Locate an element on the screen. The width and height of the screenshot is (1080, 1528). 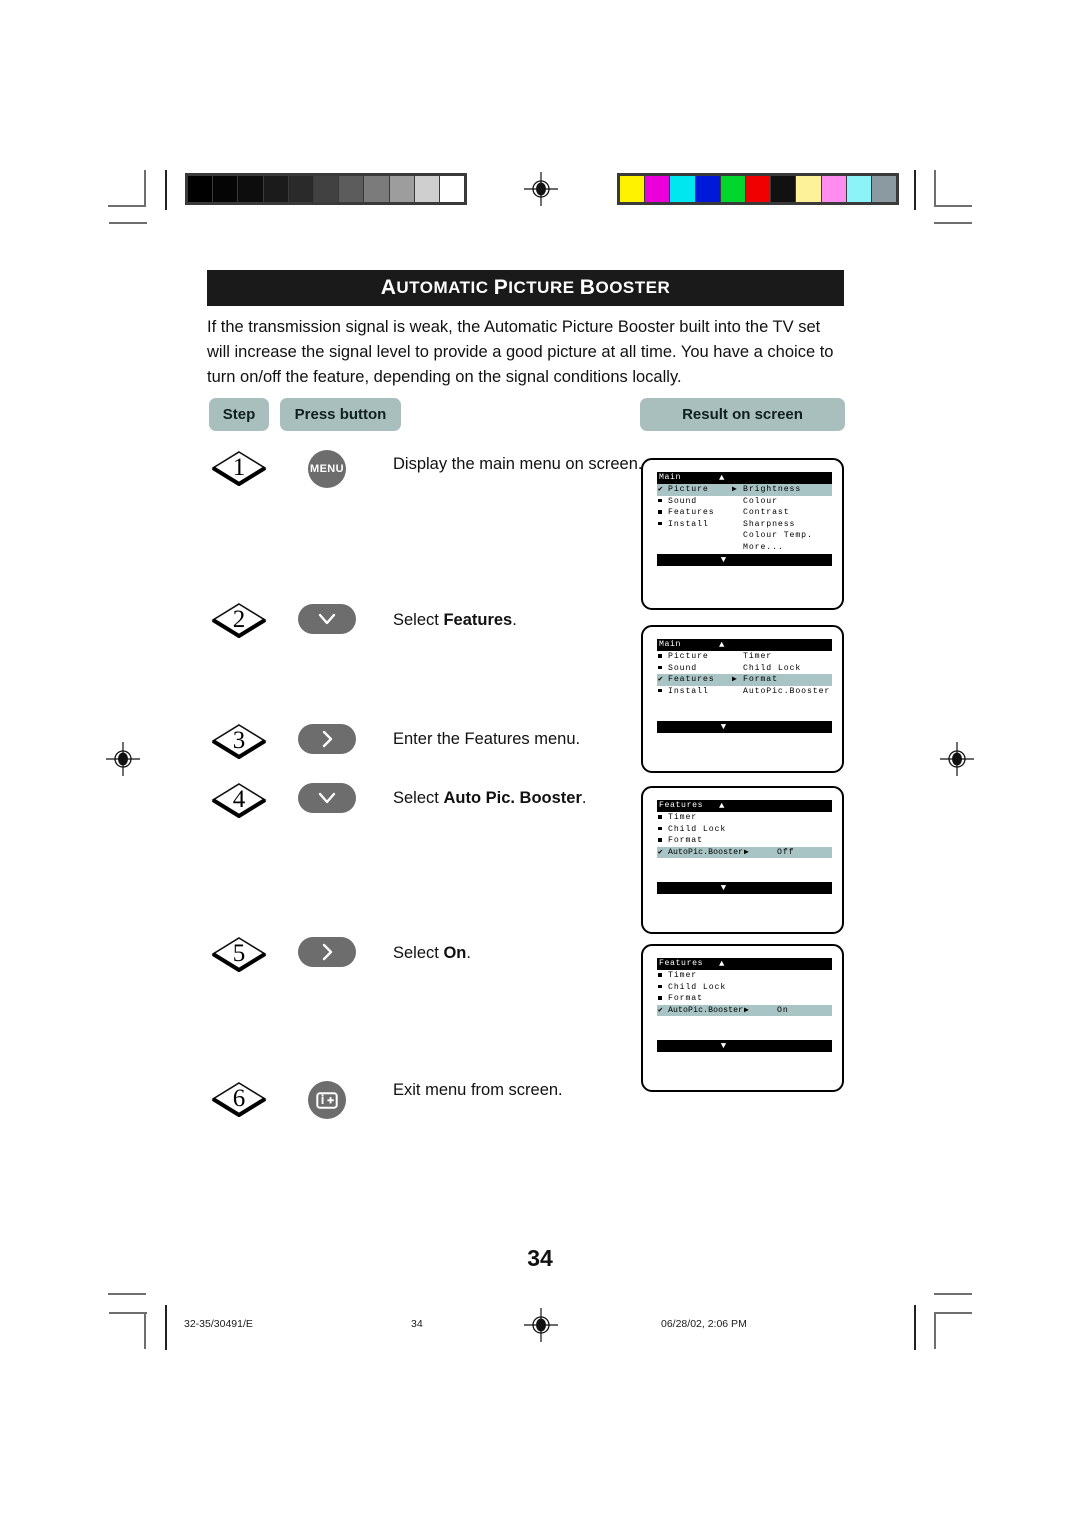
osd-menu-row: Colour Temp. is located at coordinates (744, 536).